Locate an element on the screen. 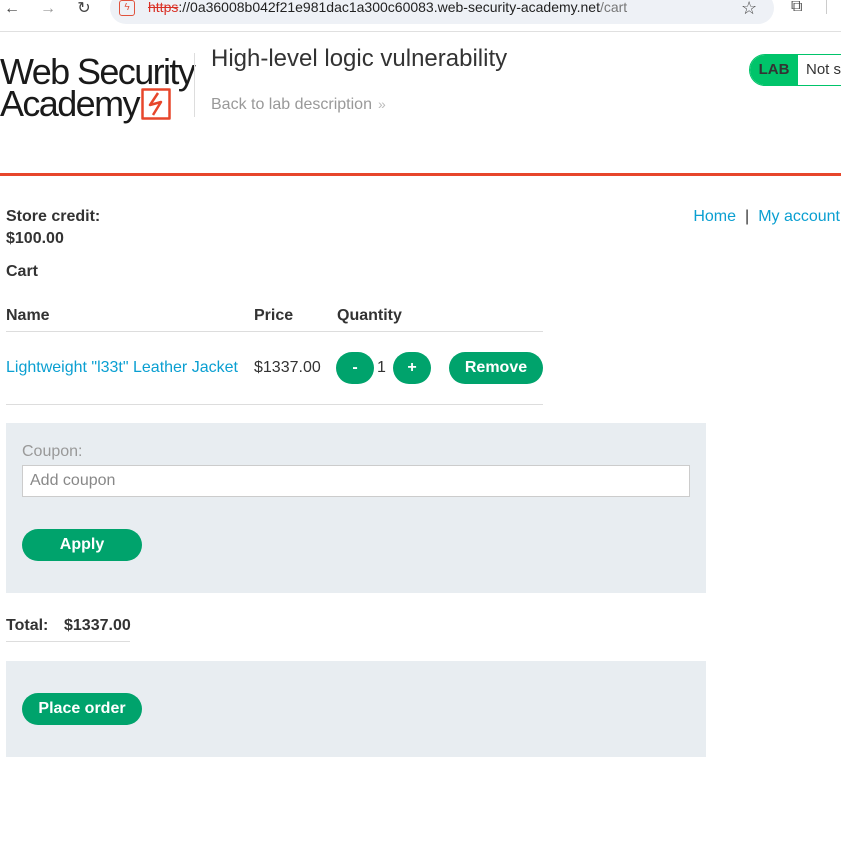 This screenshot has width=841, height=844. column-header-quantity: Quantity is located at coordinates (369, 315).